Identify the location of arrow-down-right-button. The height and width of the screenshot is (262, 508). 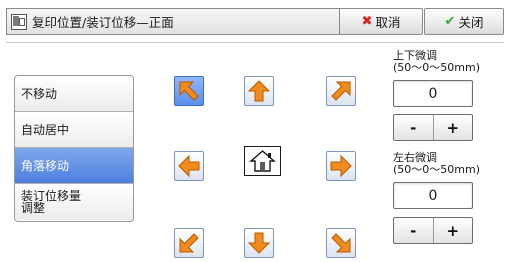
(341, 243).